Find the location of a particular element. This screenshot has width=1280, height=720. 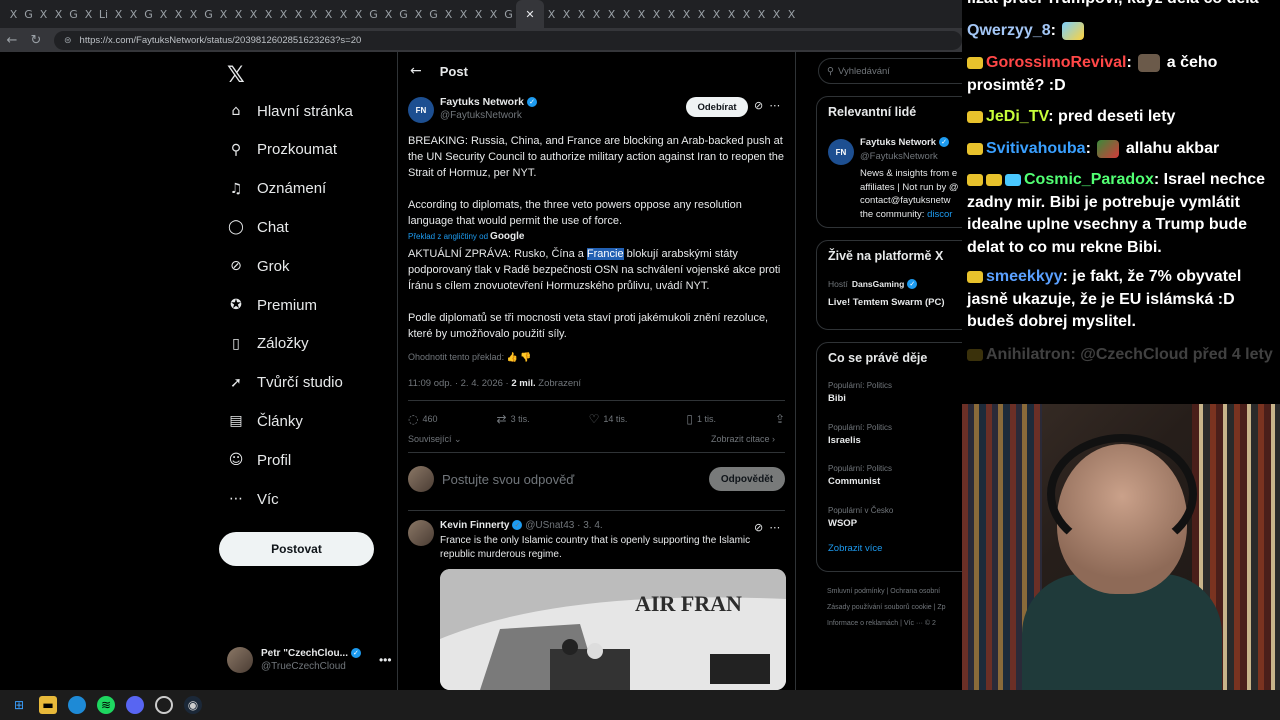

live-stream-title: Live! Temtem Swarm (PC) is located at coordinates (886, 302).